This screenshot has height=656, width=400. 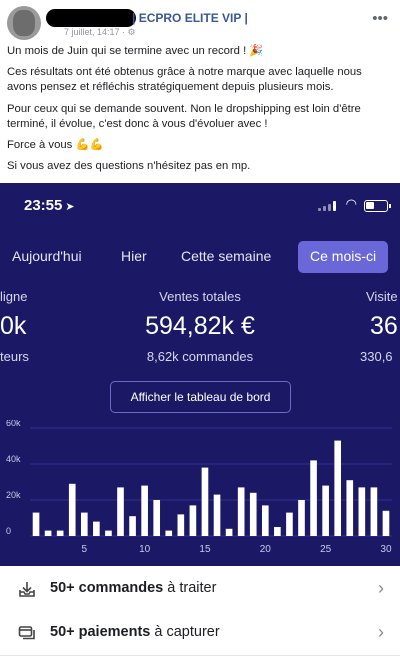 I want to click on signal-icon, so click(x=327, y=206).